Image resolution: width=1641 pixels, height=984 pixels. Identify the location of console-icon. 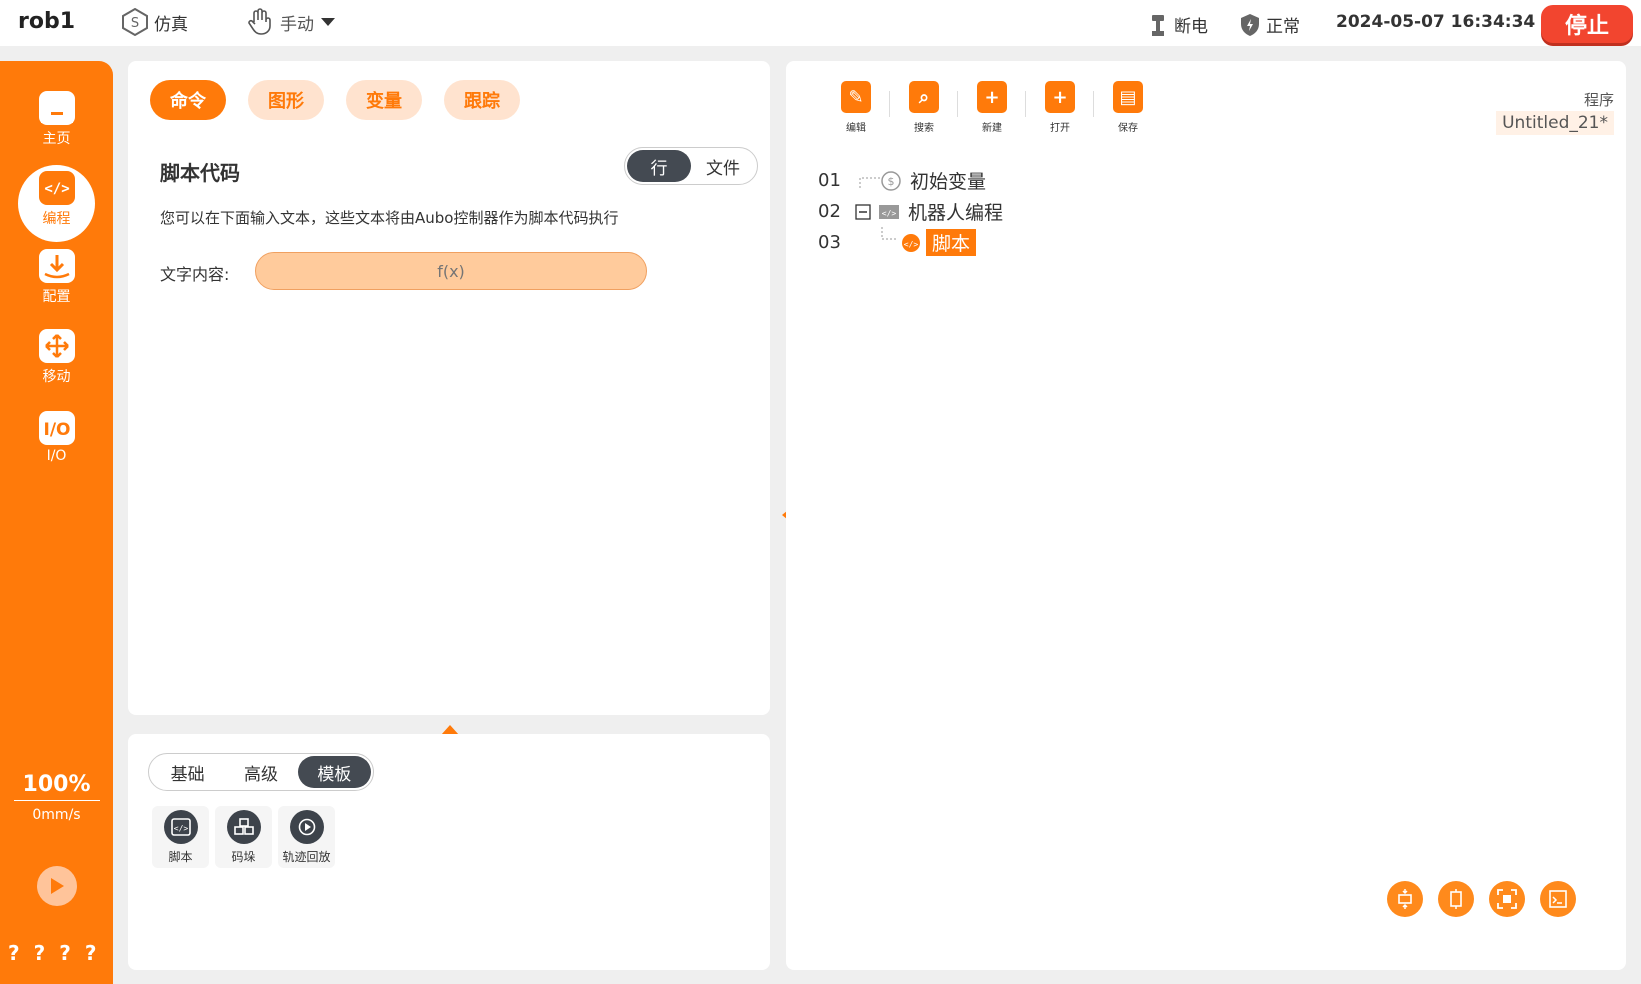
(1558, 899).